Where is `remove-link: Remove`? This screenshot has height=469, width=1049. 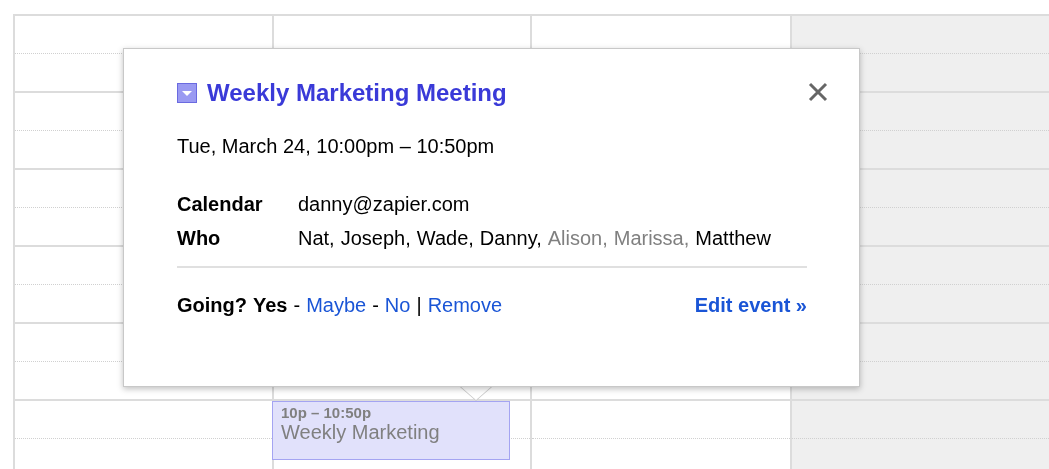
remove-link: Remove is located at coordinates (465, 305).